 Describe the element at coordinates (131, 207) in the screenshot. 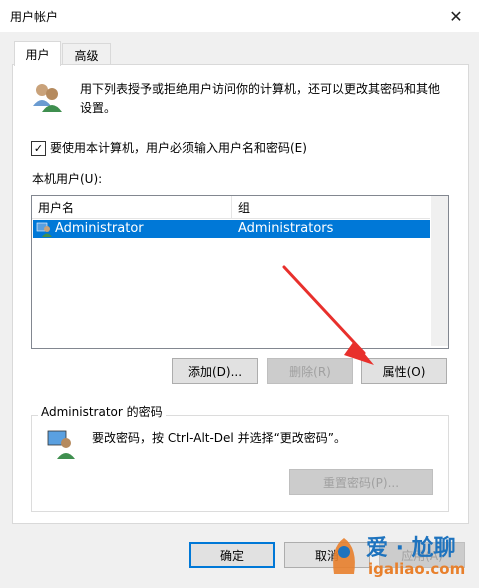

I see `column-header-username: 用户名` at that location.